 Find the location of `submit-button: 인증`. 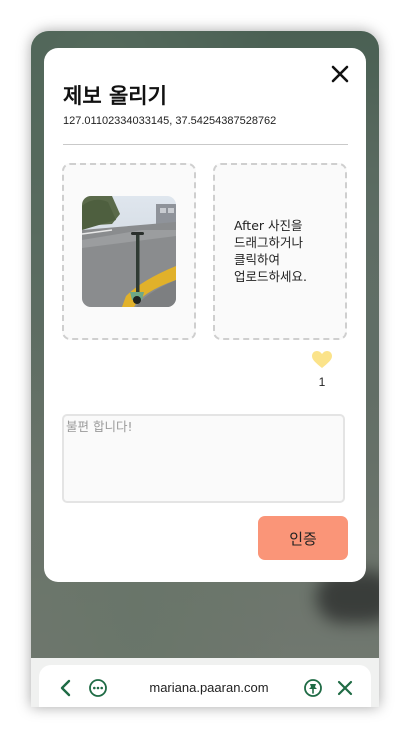

submit-button: 인증 is located at coordinates (303, 538).